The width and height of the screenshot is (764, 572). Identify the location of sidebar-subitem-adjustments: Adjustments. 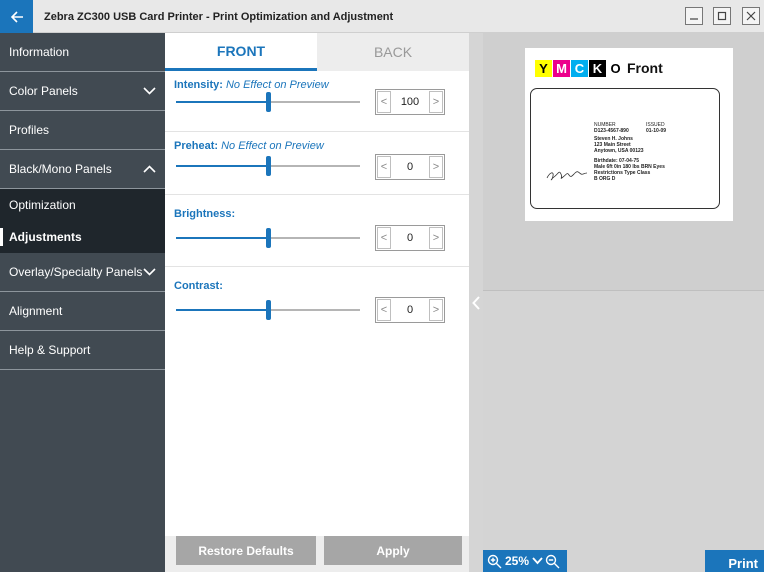
(82, 237).